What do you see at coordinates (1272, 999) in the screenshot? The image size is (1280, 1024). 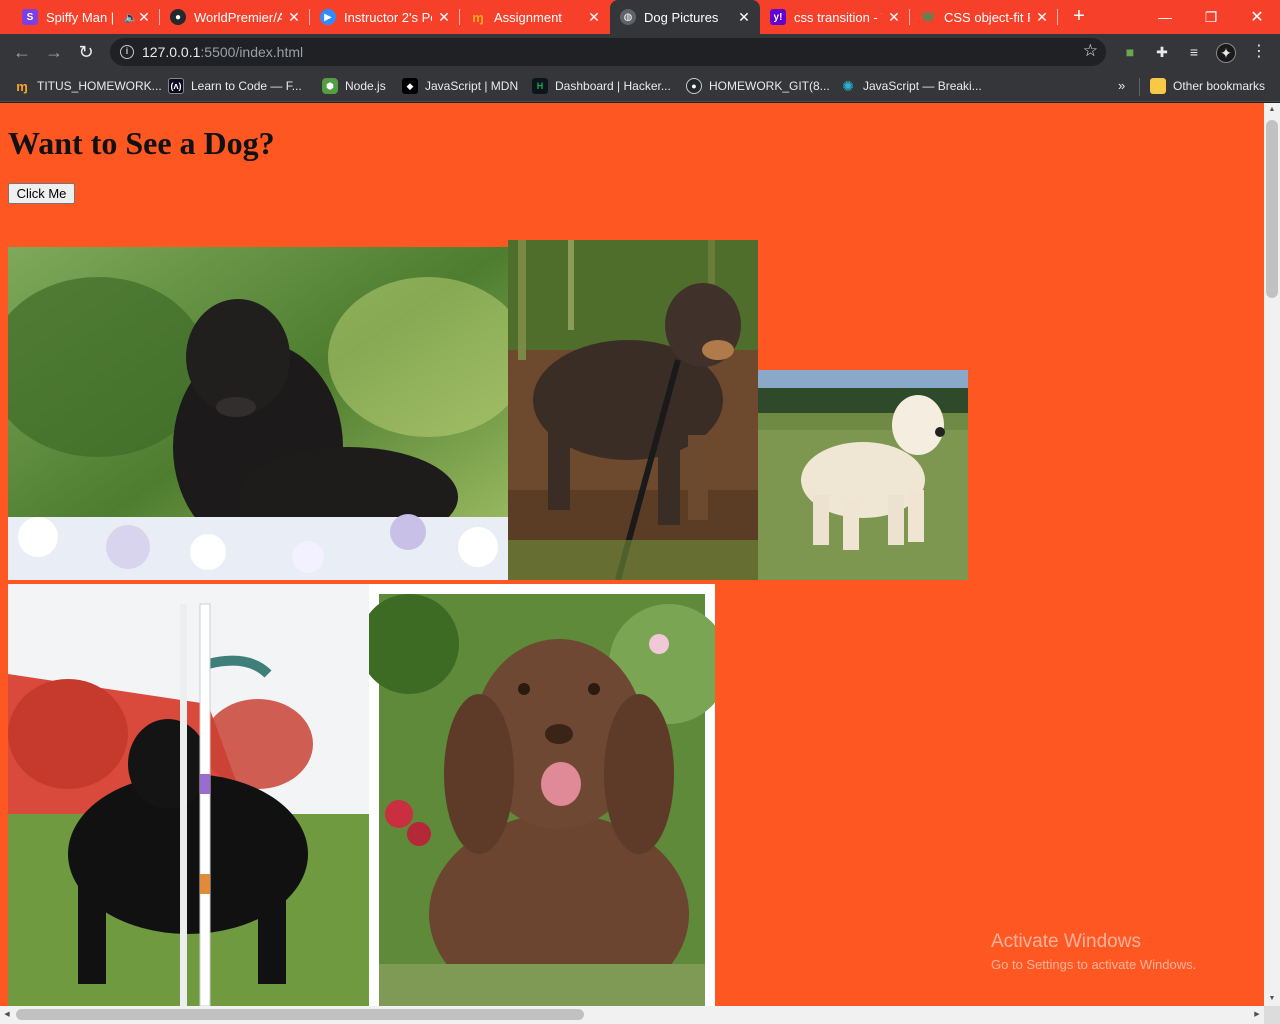 I see `scroll-down-arrow-icon: ▼` at bounding box center [1272, 999].